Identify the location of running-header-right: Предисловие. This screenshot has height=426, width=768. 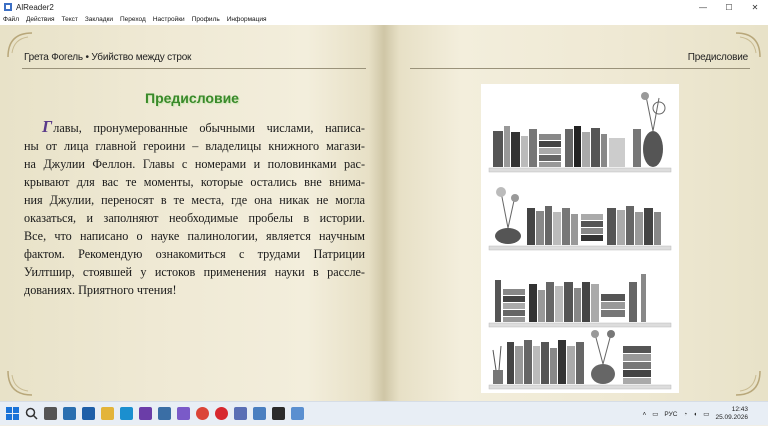
(717, 57).